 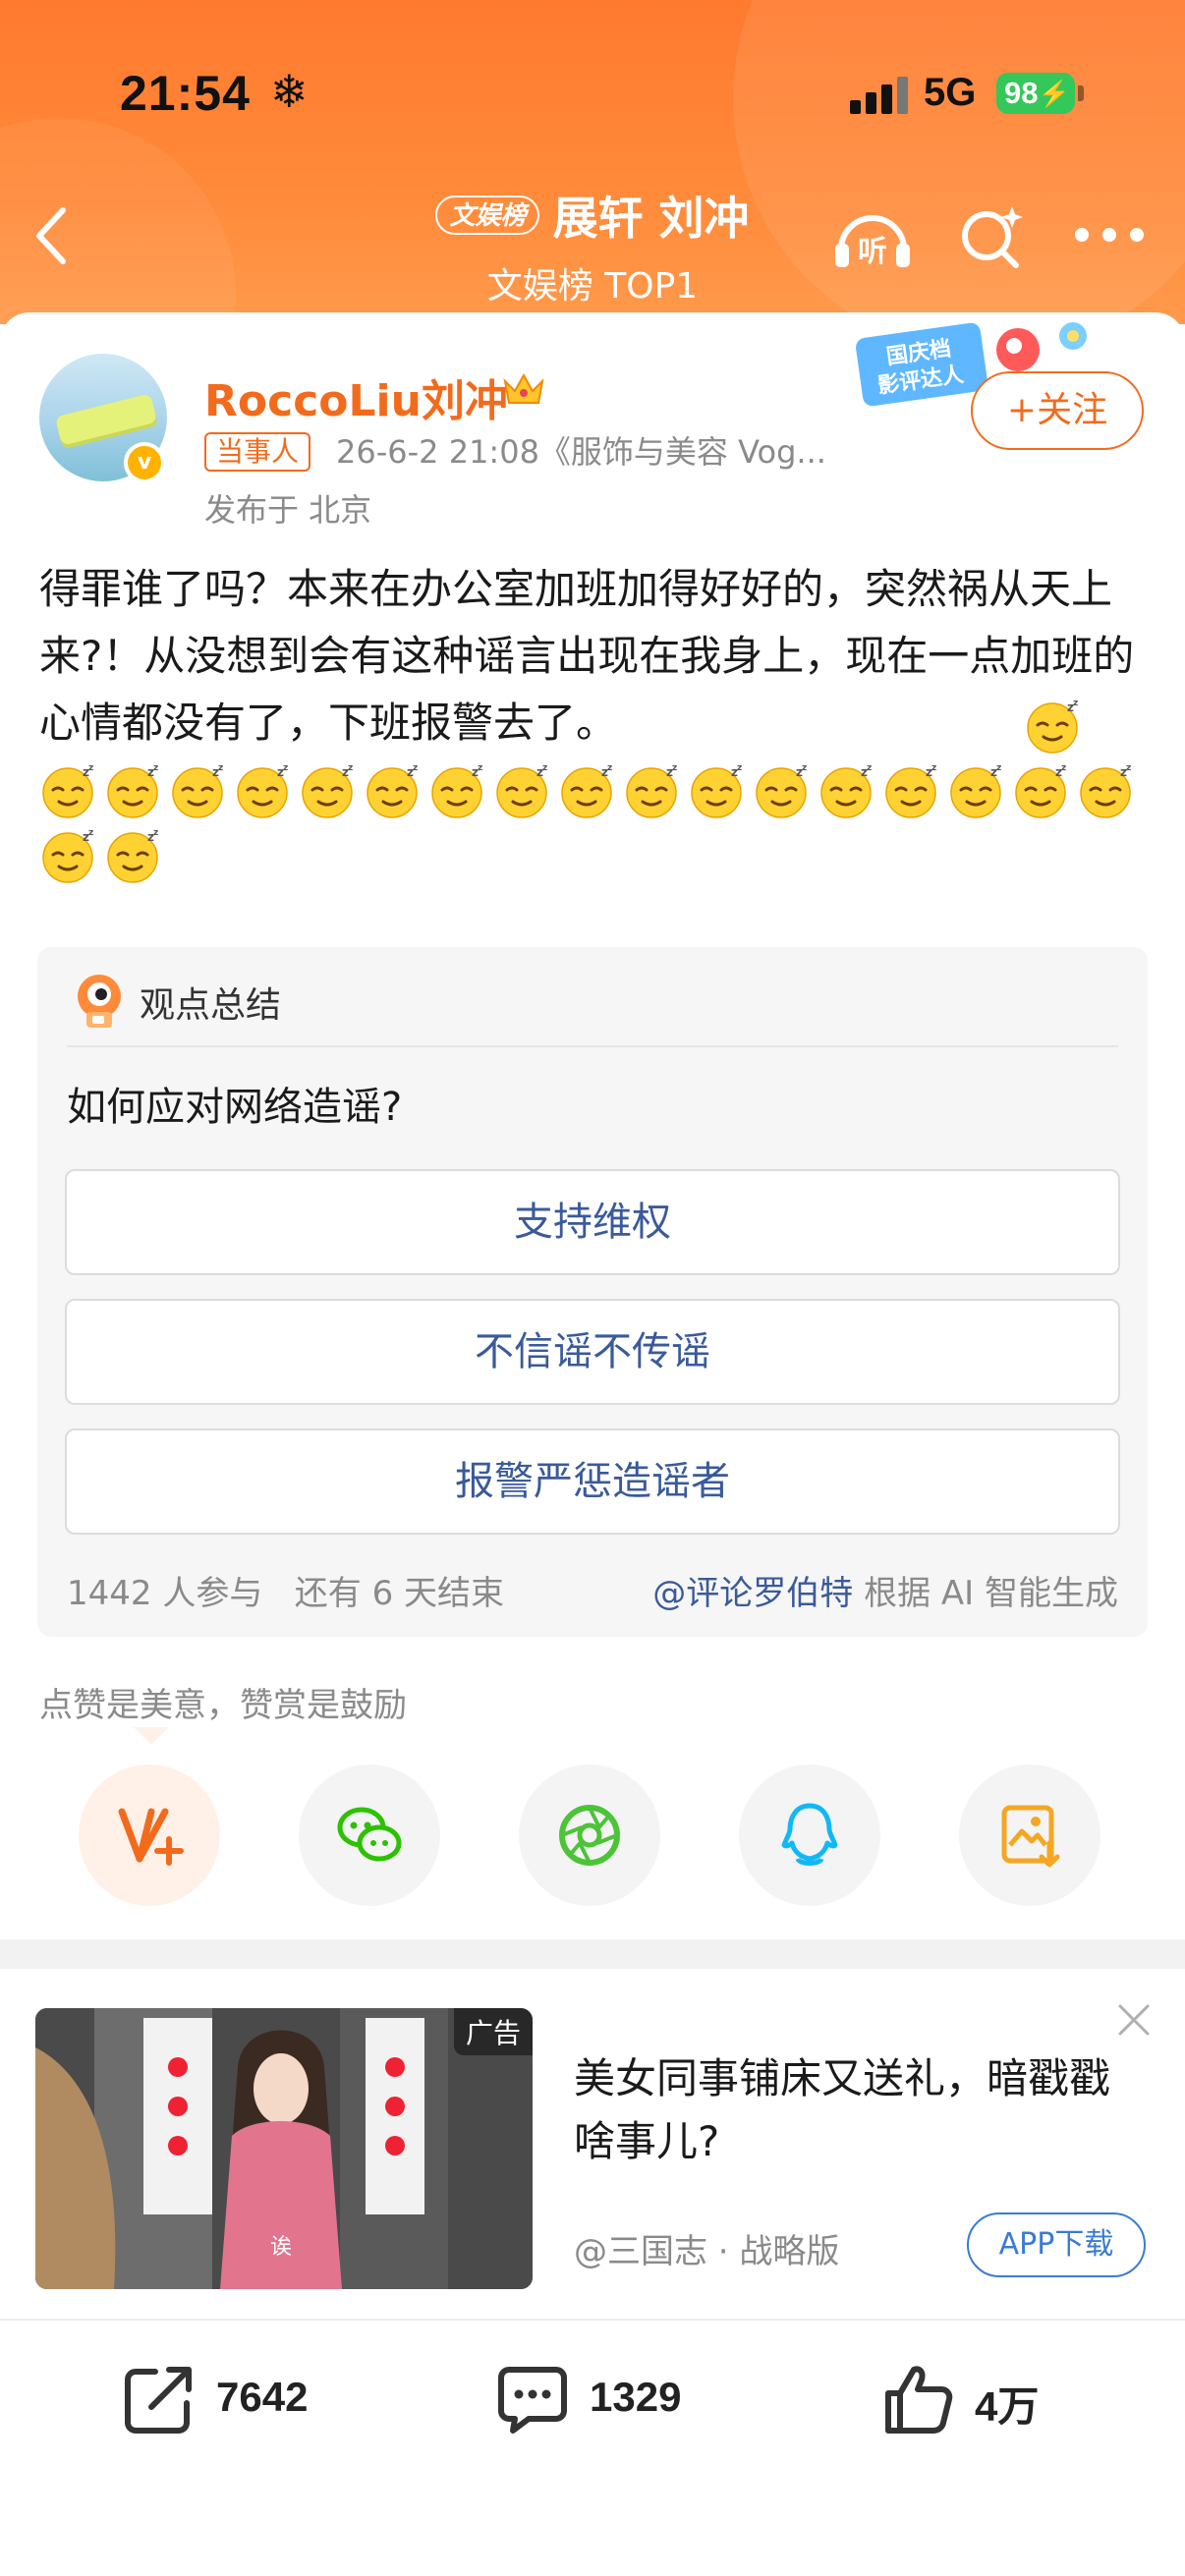 I want to click on avatar-image, so click(x=106, y=419).